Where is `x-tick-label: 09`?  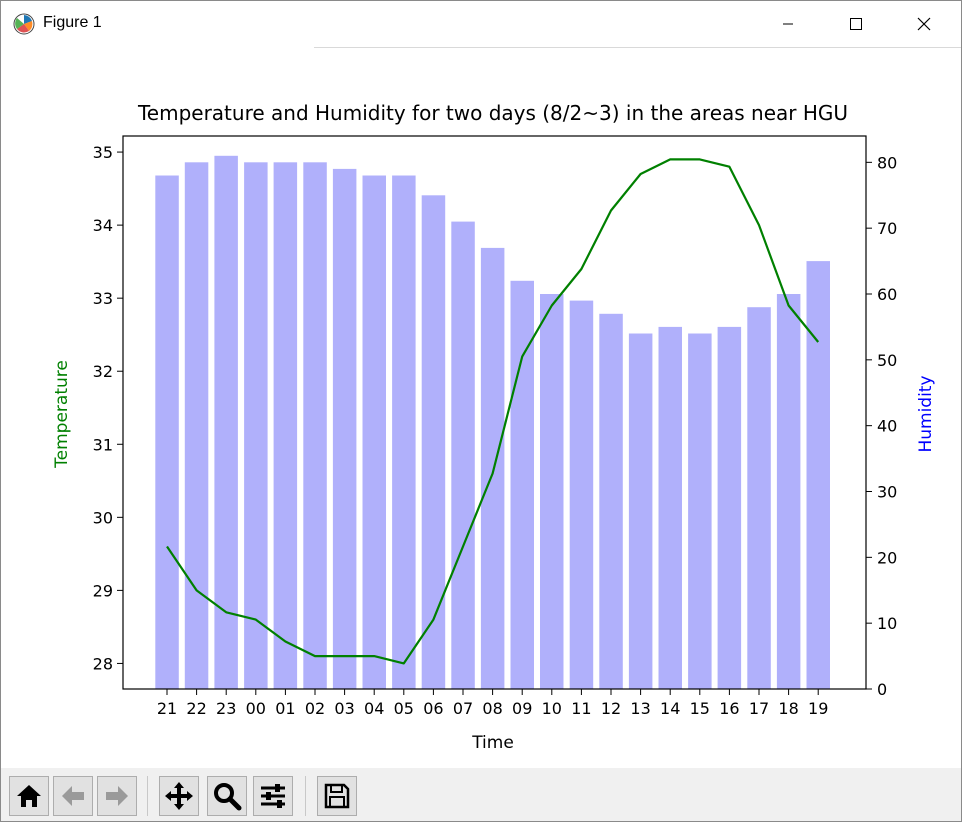
x-tick-label: 09 is located at coordinates (522, 708).